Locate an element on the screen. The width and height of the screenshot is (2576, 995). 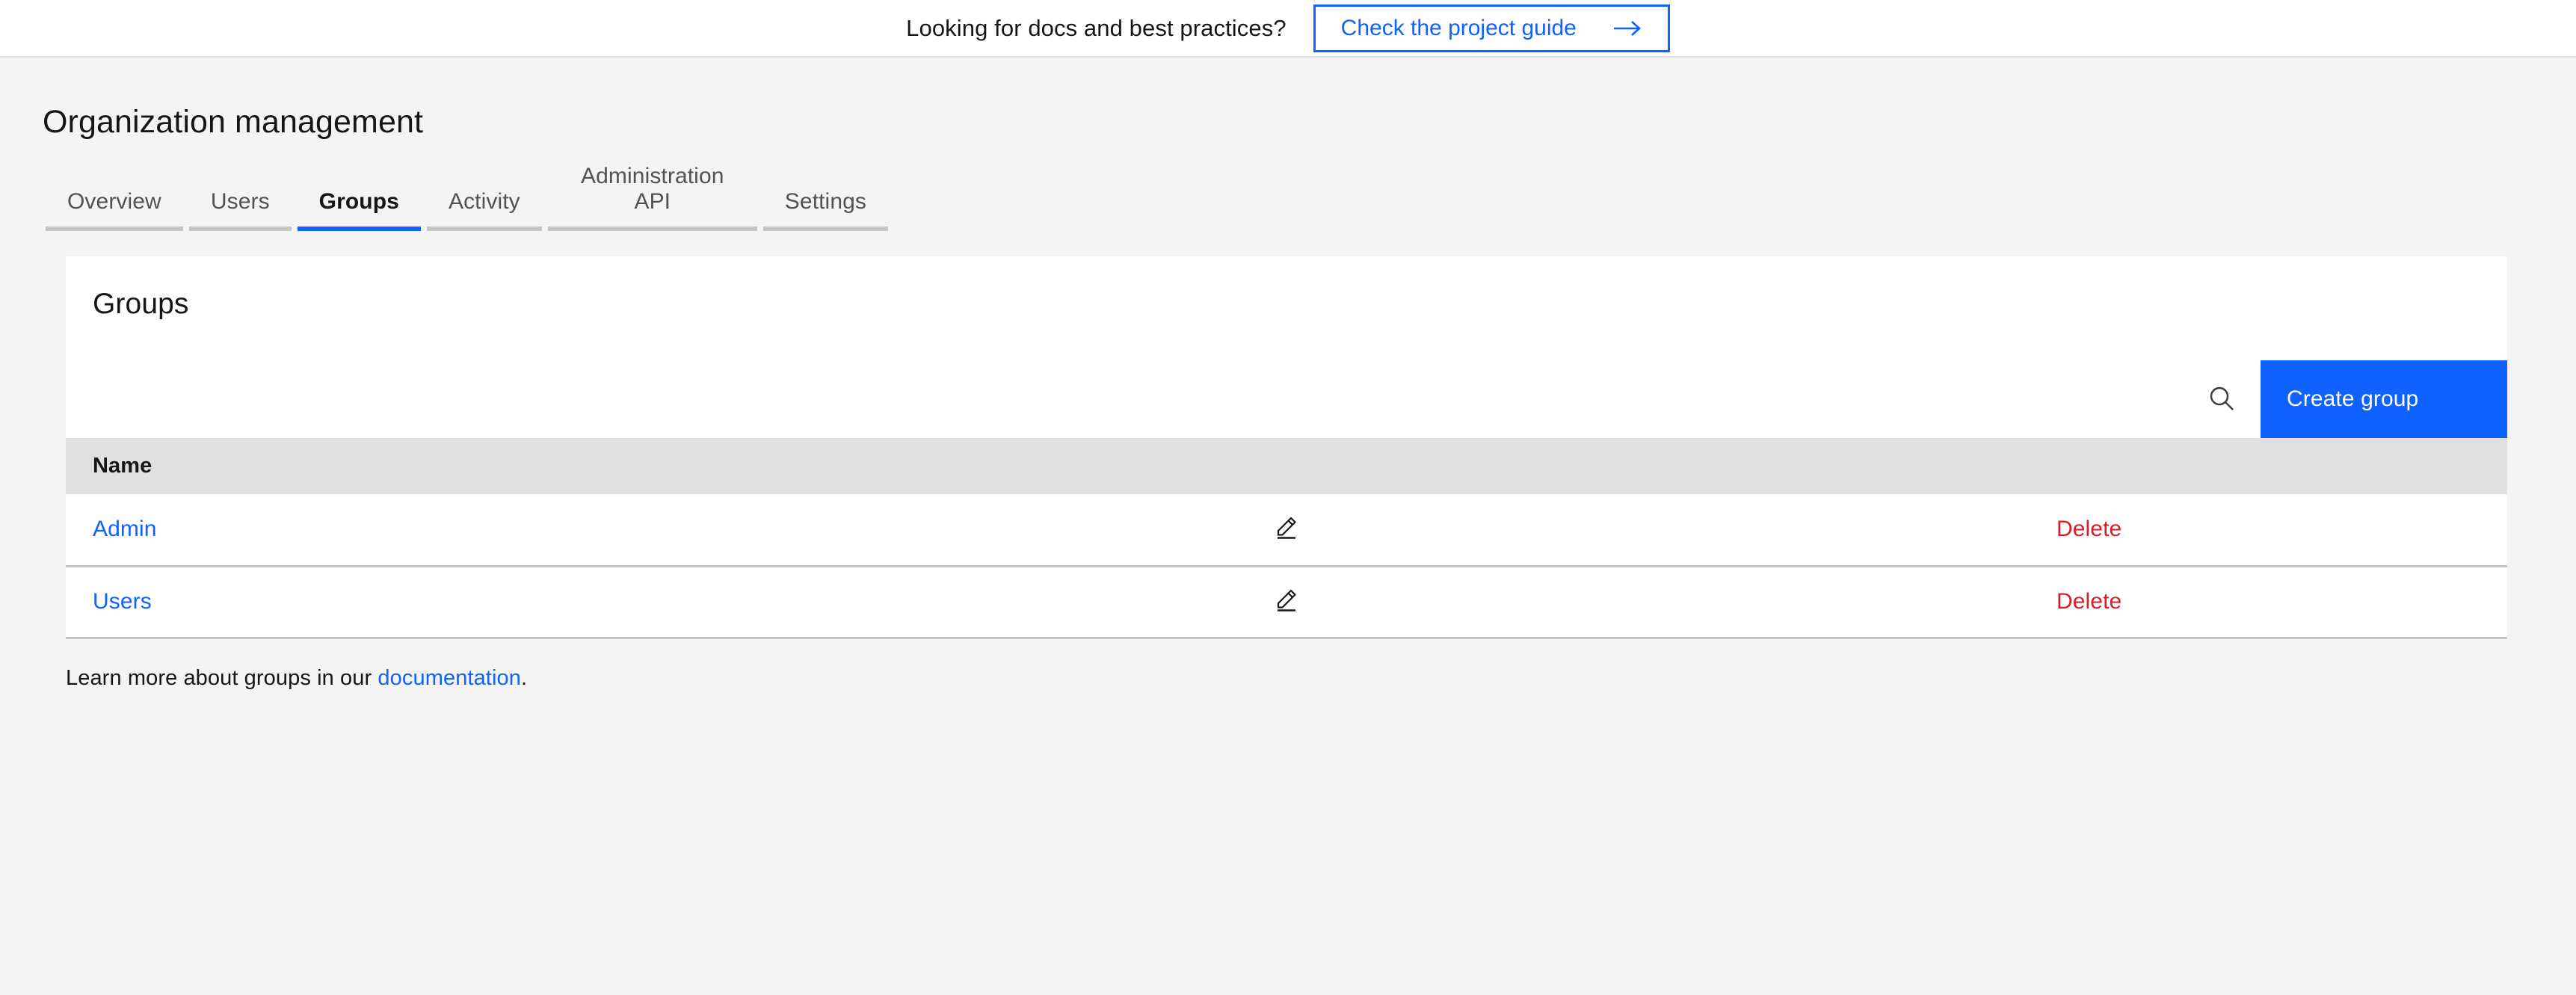
footer-note-suffix: . is located at coordinates (524, 677).